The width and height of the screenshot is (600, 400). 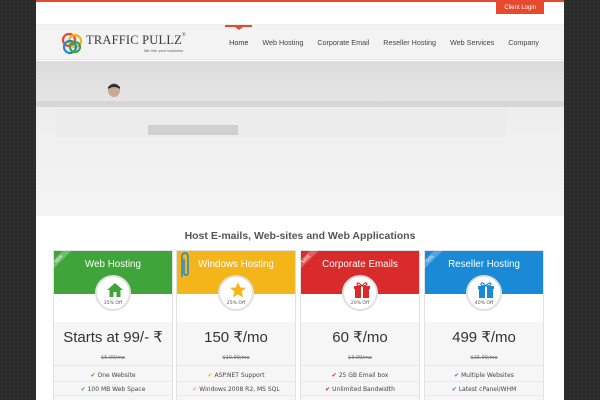 I want to click on plan-badge: 35% Off, so click(x=113, y=293).